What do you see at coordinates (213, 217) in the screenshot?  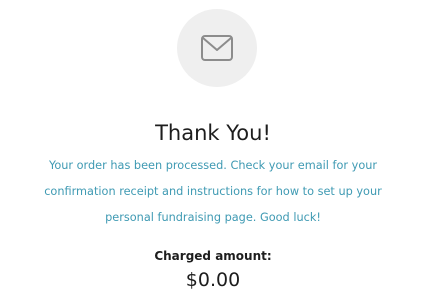 I see `message-line: personal fundraising page. Good luck!` at bounding box center [213, 217].